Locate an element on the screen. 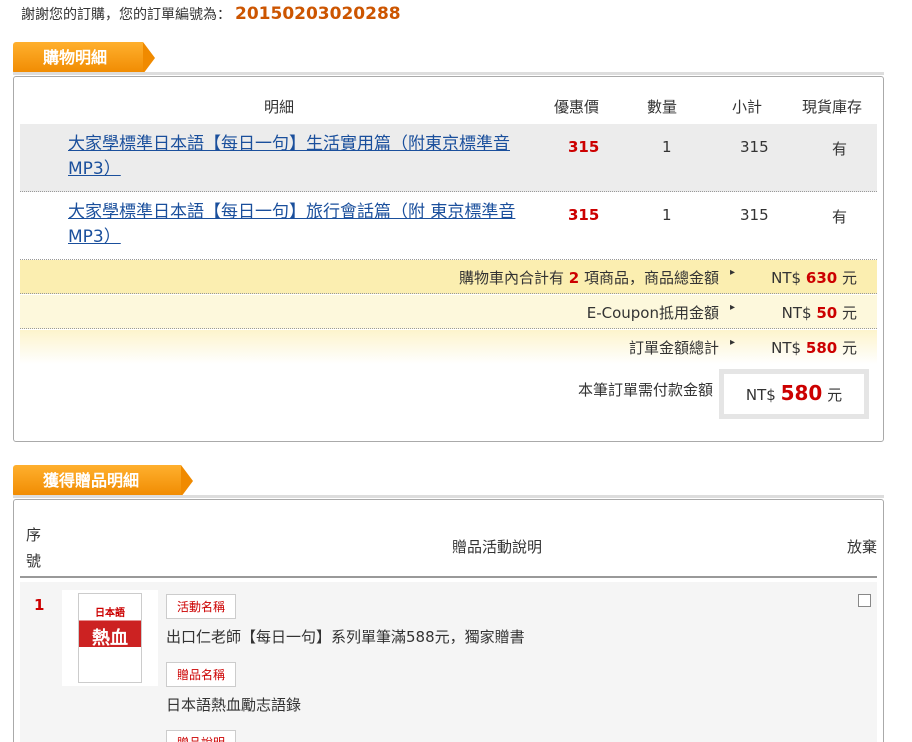  col-waive: 放棄 is located at coordinates (861, 547).